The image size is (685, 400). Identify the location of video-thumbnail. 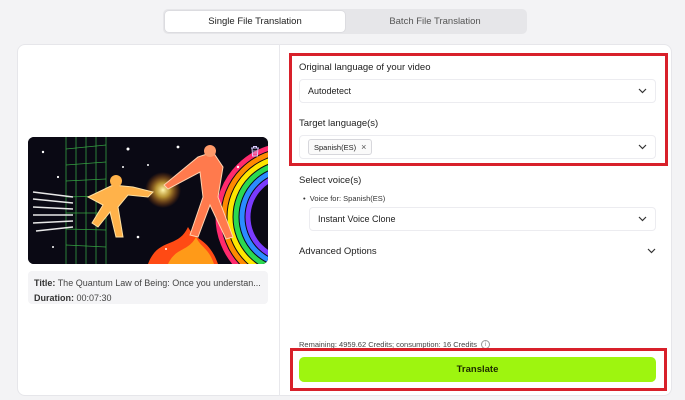
(148, 200).